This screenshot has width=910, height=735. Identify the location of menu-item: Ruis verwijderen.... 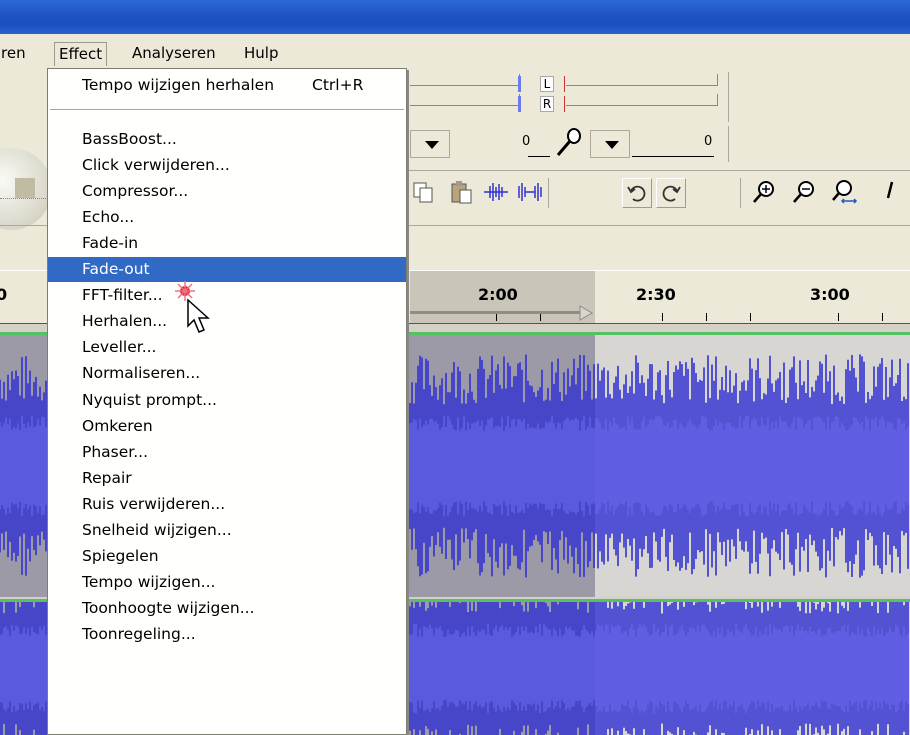
(227, 504).